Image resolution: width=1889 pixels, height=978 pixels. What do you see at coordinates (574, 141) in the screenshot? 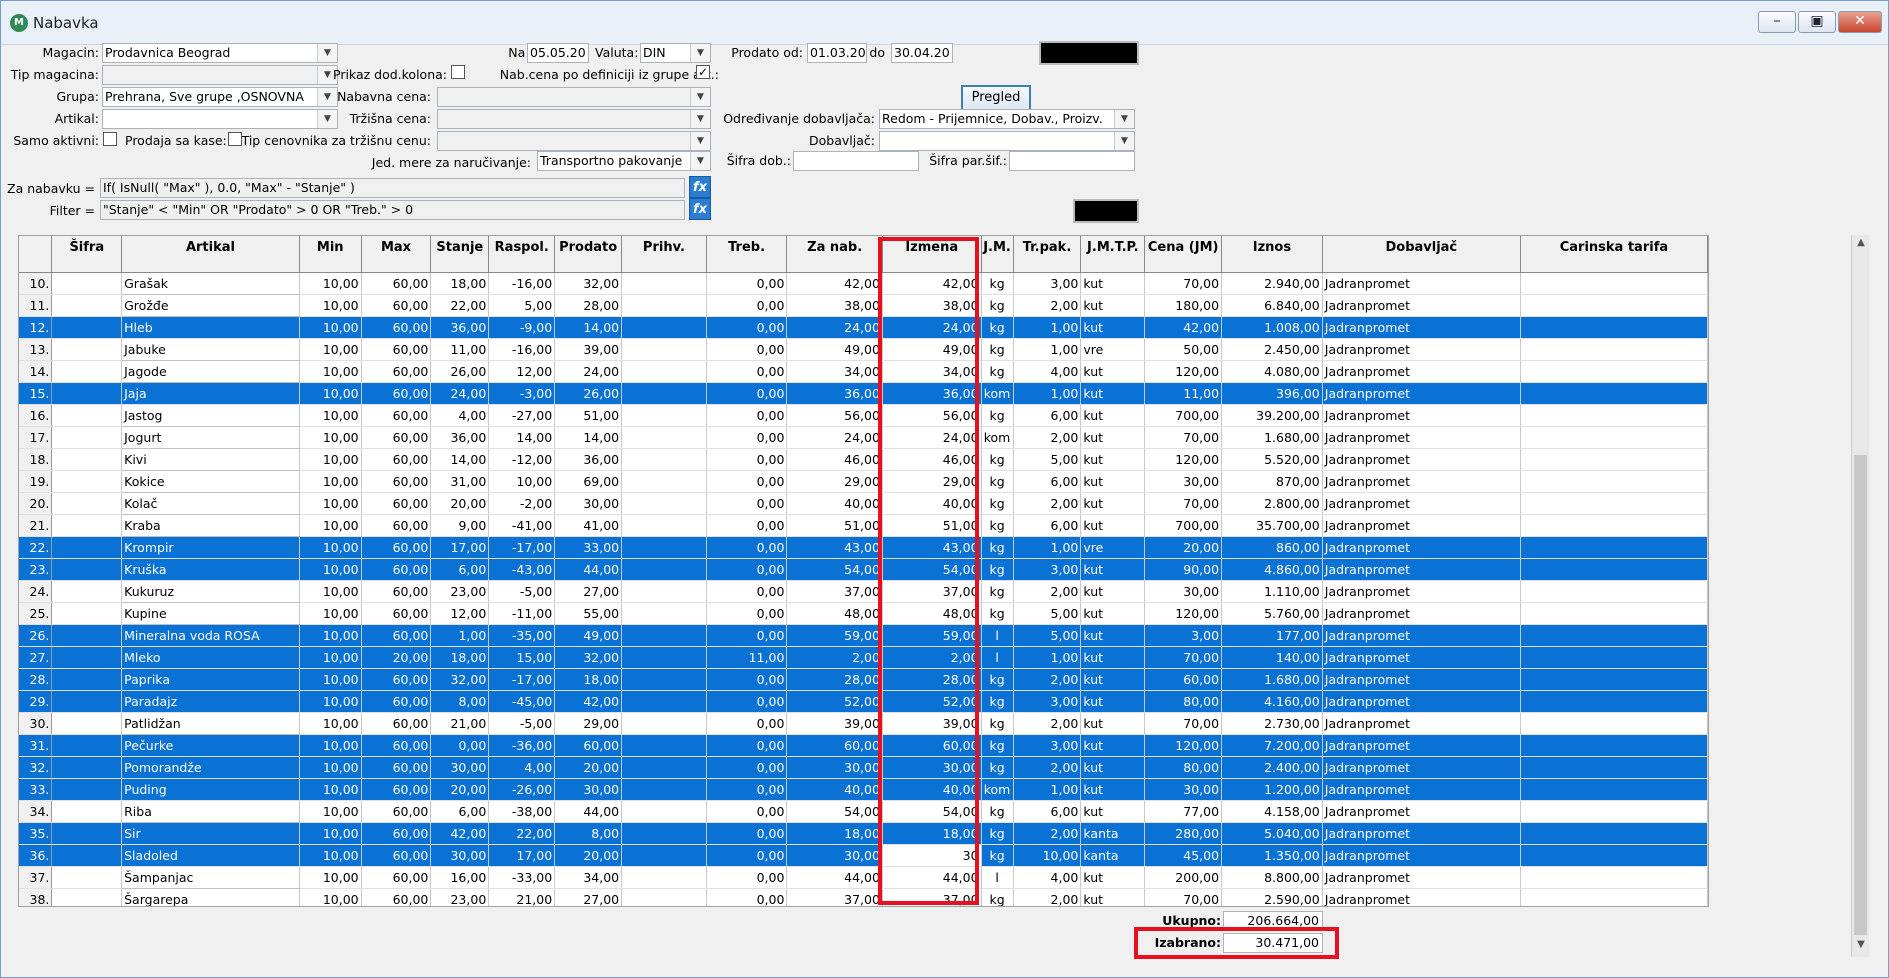
I see `tip-cenovnika-select: ▼` at bounding box center [574, 141].